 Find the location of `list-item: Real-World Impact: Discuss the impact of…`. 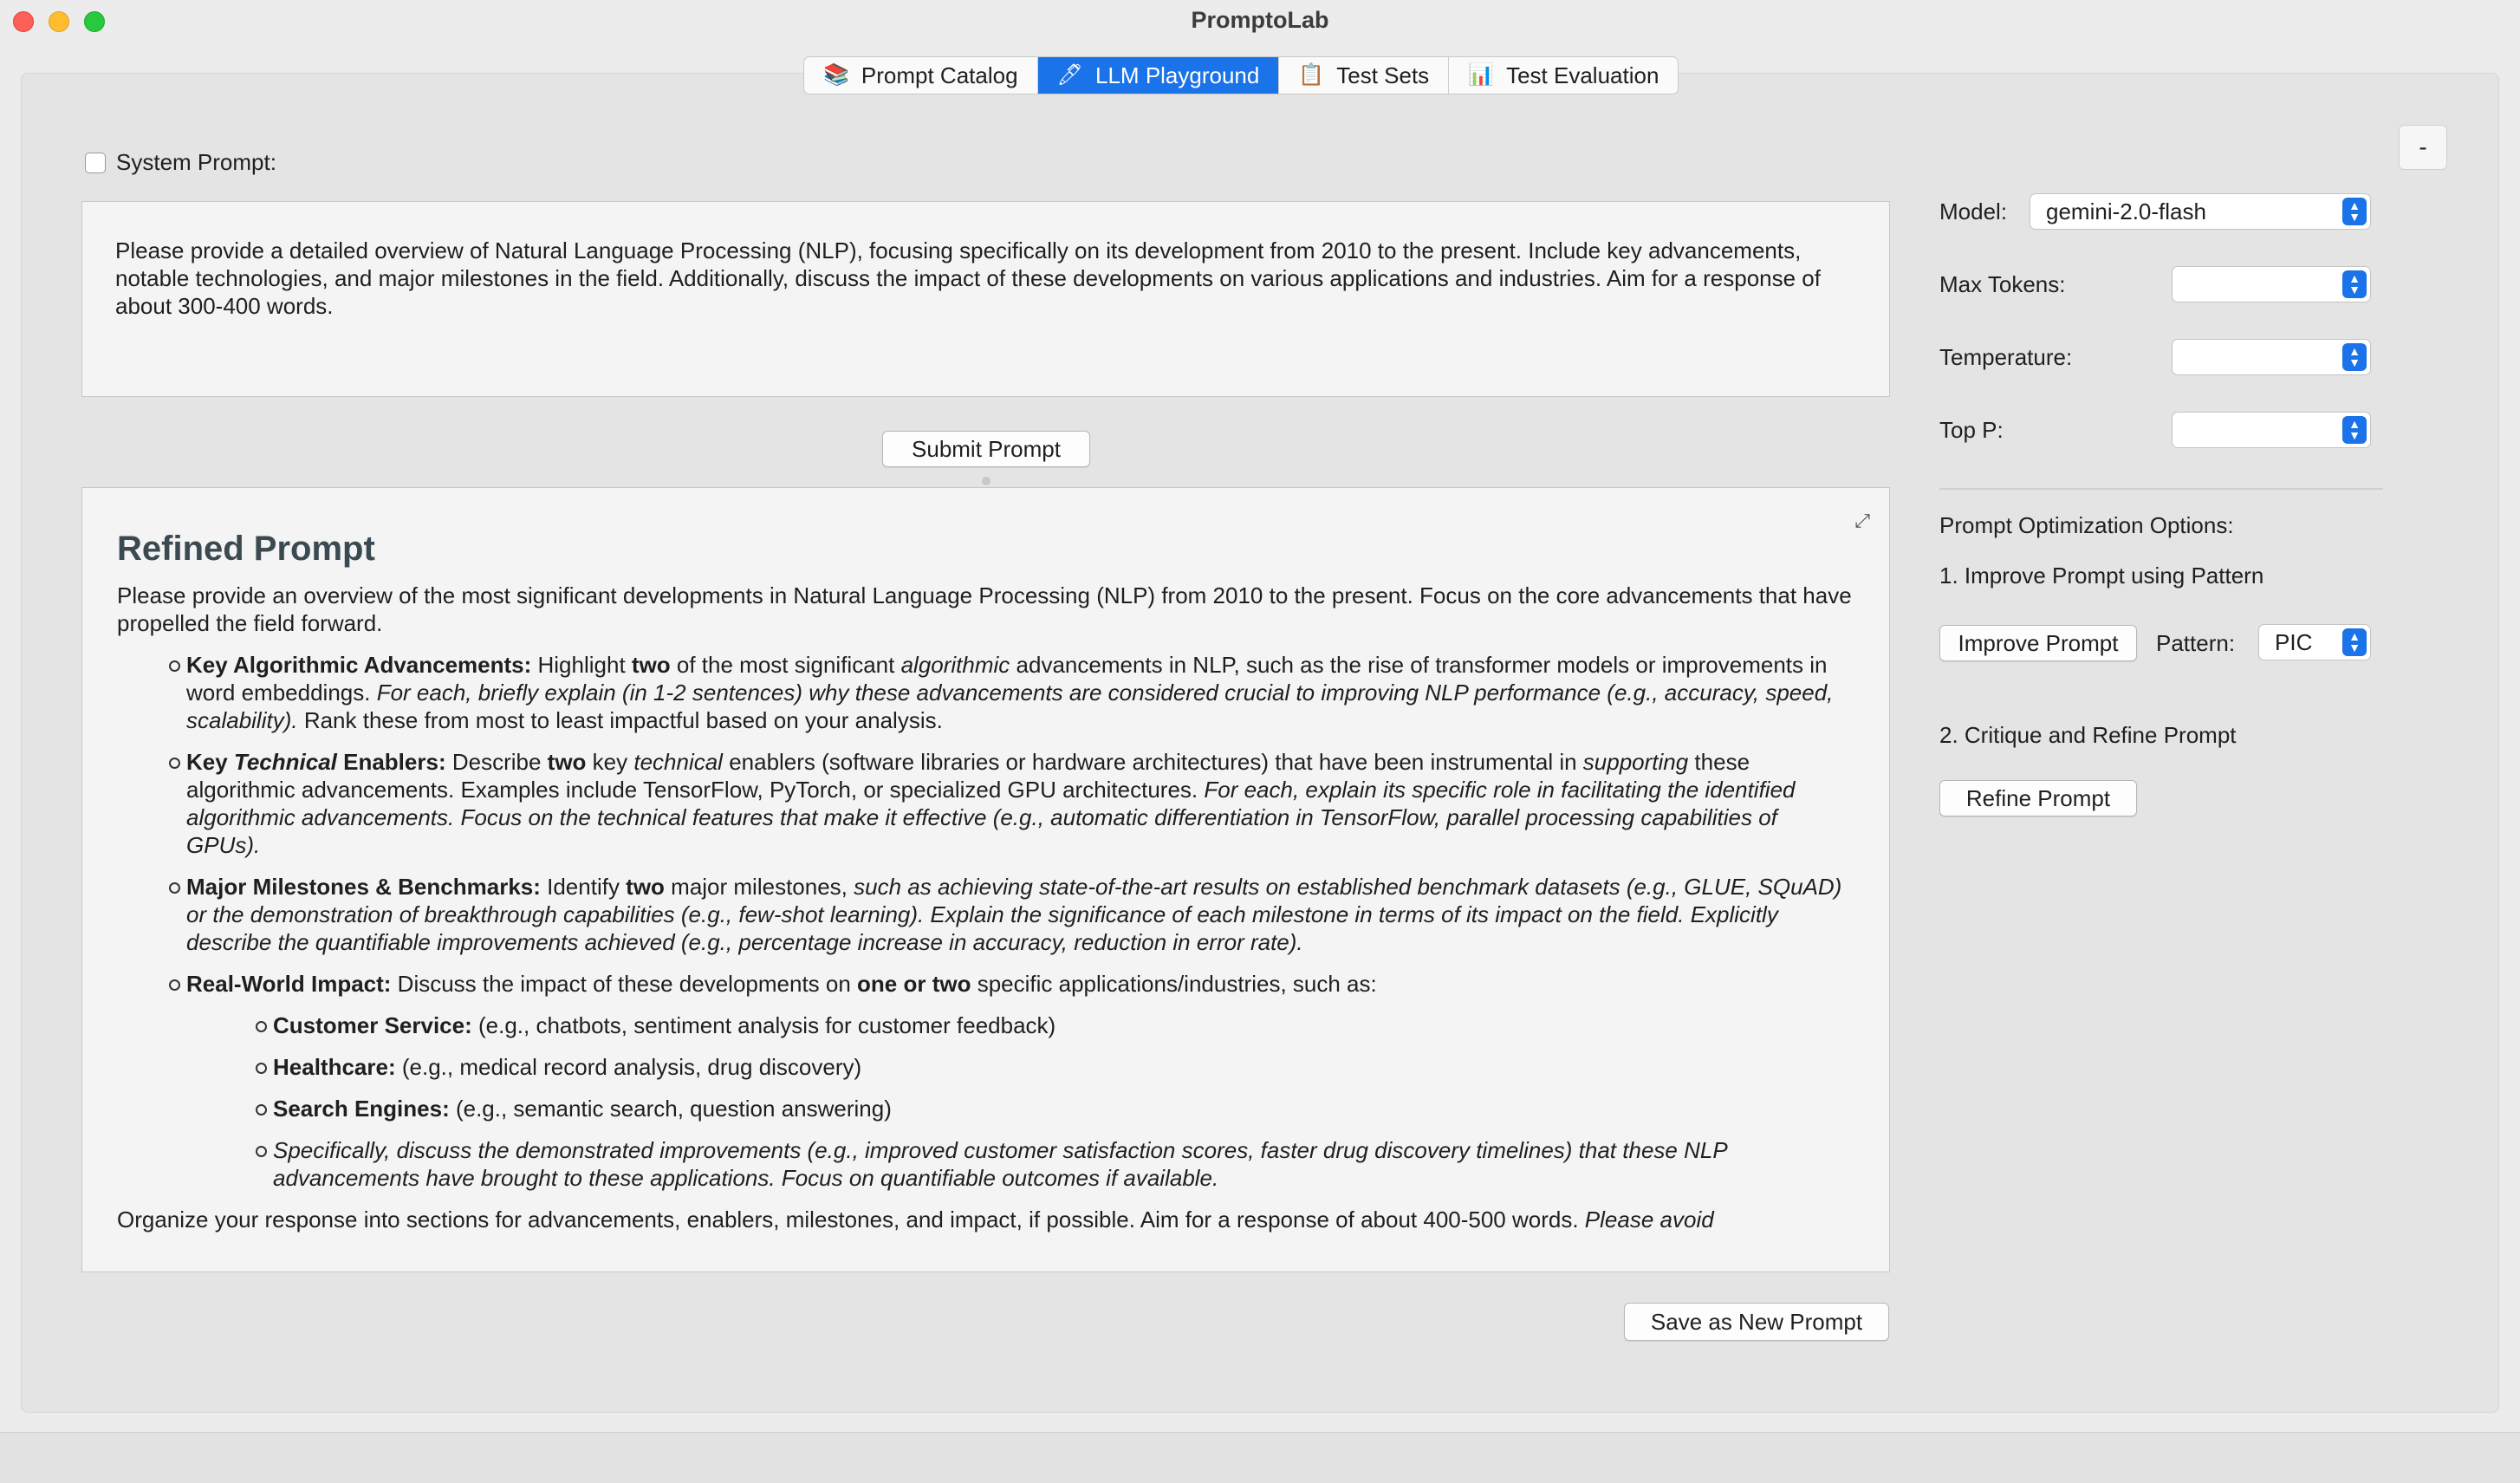

list-item: Real-World Impact: Discuss the impact of… is located at coordinates (1011, 1081).